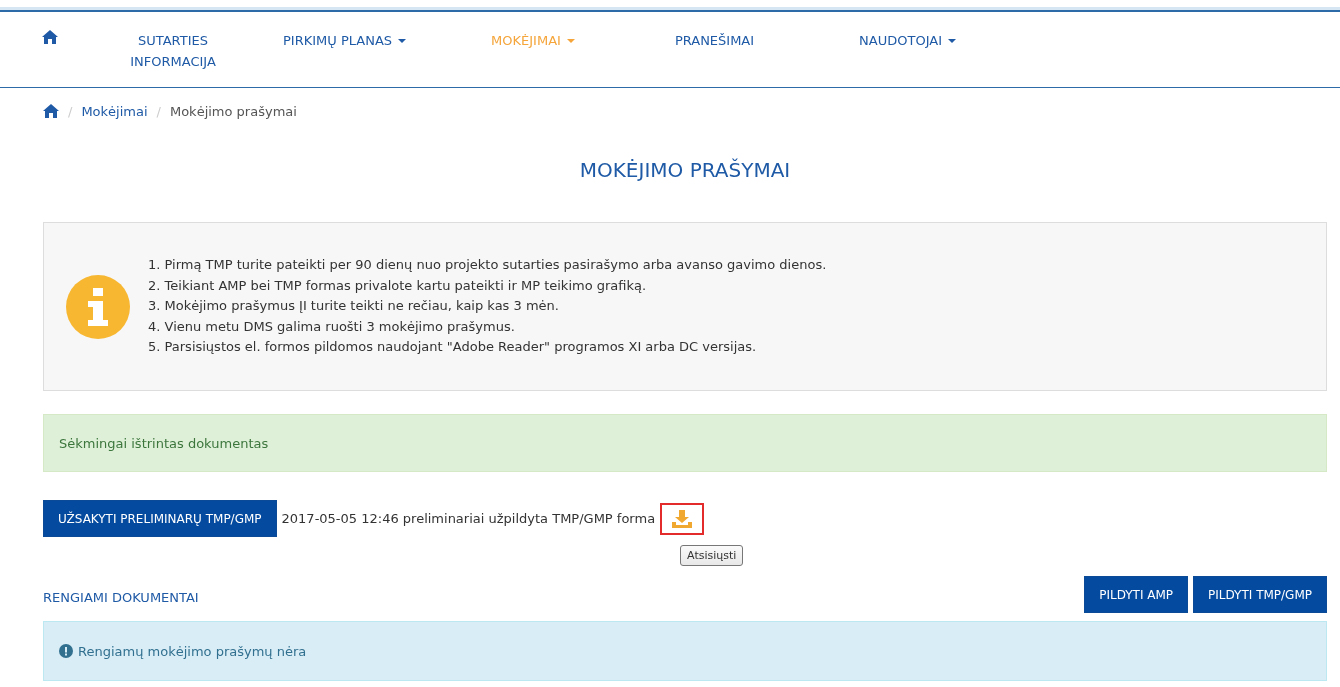 The image size is (1340, 687). What do you see at coordinates (354, 306) in the screenshot?
I see `info-text: 3. Mokėjimo prašymus ĮI turite teikti ne rečiau, kaip kas 3 mėn.` at bounding box center [354, 306].